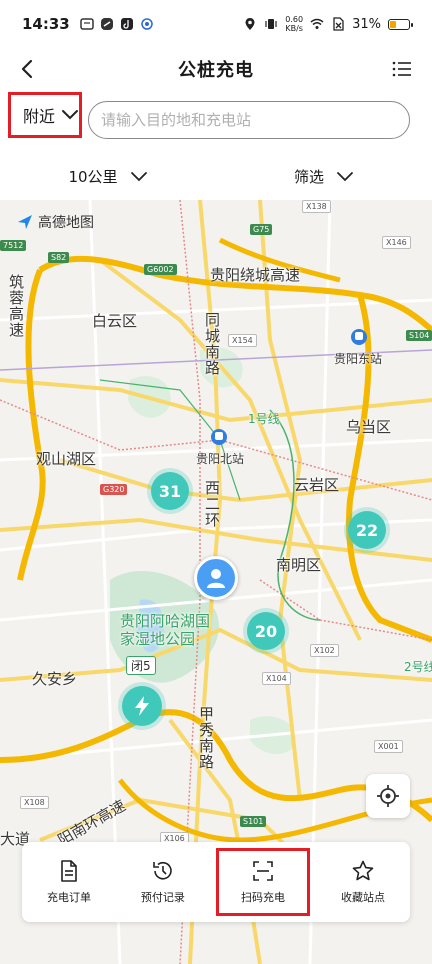 This screenshot has width=432, height=964. What do you see at coordinates (253, 821) in the screenshot?
I see `road-shield: S101` at bounding box center [253, 821].